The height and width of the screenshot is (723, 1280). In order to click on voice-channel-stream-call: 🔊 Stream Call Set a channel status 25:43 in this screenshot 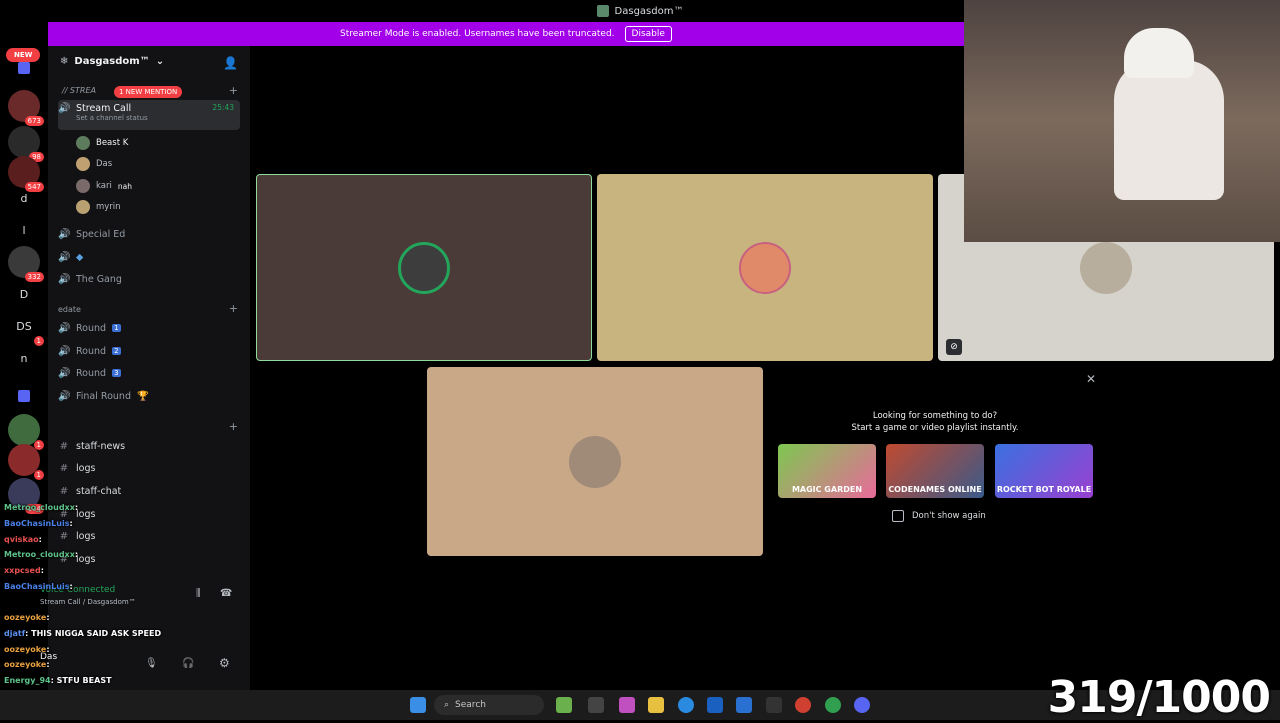, I will do `click(149, 115)`.